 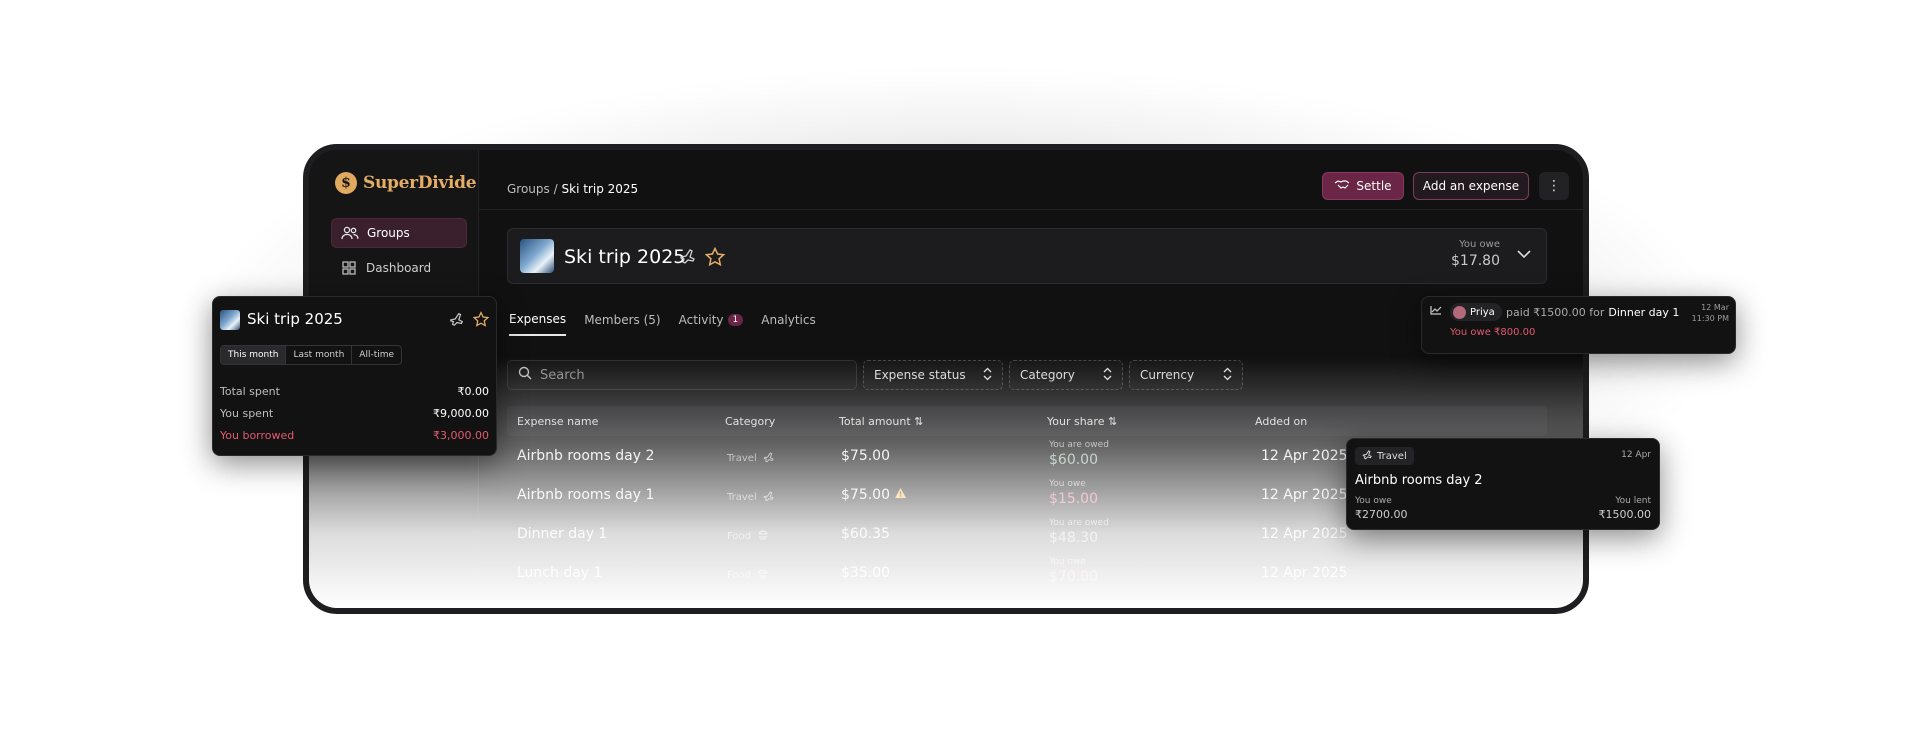 I want to click on filter-label: Expense status, so click(x=920, y=375).